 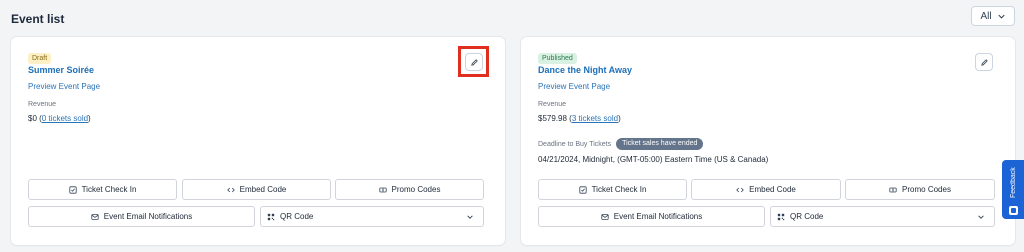 I want to click on revenue-amount: $579.98, so click(x=552, y=118).